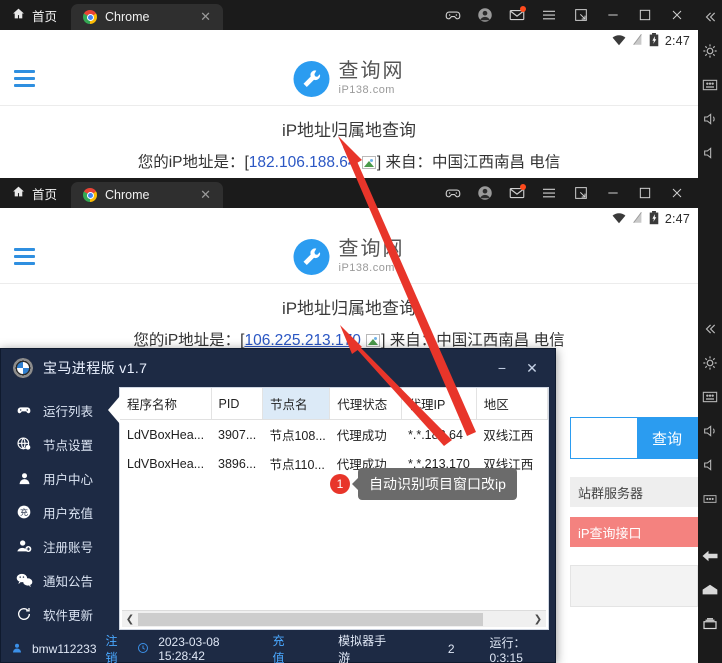  What do you see at coordinates (512, 404) in the screenshot?
I see `col-region: 地区` at bounding box center [512, 404].